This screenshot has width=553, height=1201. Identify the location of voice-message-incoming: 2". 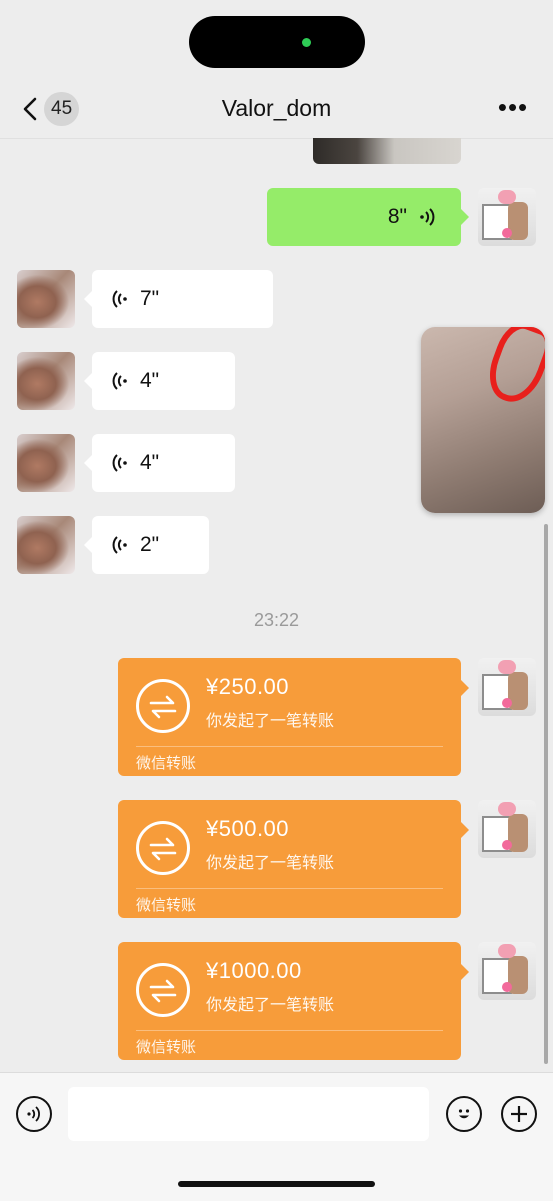
(146, 545).